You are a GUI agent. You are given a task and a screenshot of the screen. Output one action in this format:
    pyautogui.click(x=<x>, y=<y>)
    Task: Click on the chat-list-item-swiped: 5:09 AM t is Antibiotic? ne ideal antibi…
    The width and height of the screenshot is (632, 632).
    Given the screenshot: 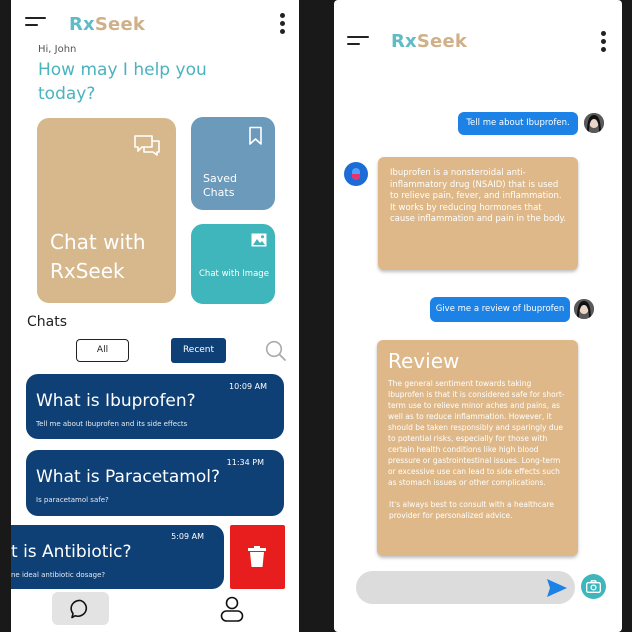 What is the action you would take?
    pyautogui.click(x=117, y=557)
    